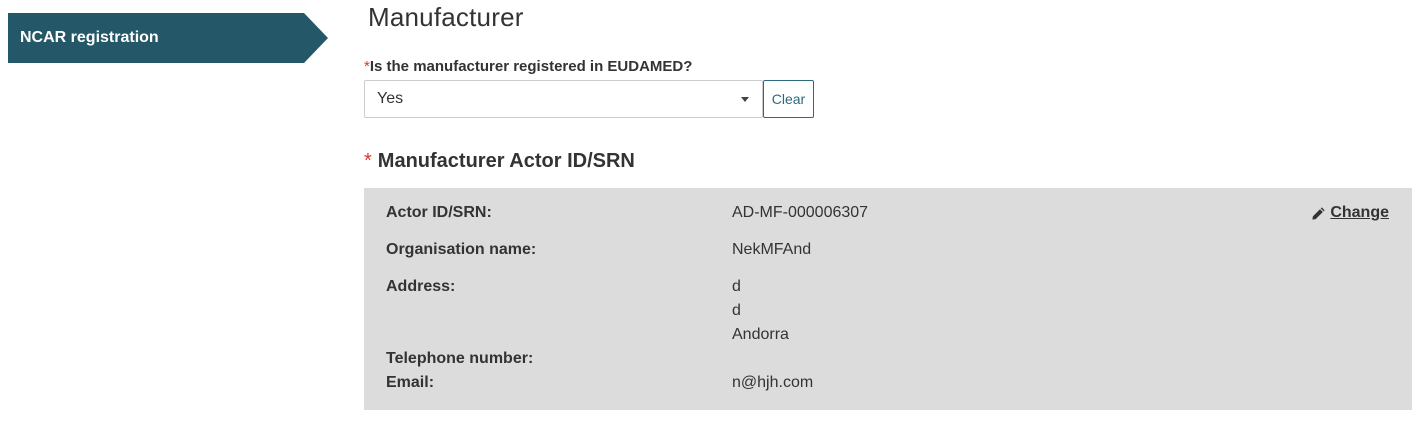 The height and width of the screenshot is (423, 1424). Describe the element at coordinates (390, 98) in the screenshot. I see `registered-select-value: Yes` at that location.